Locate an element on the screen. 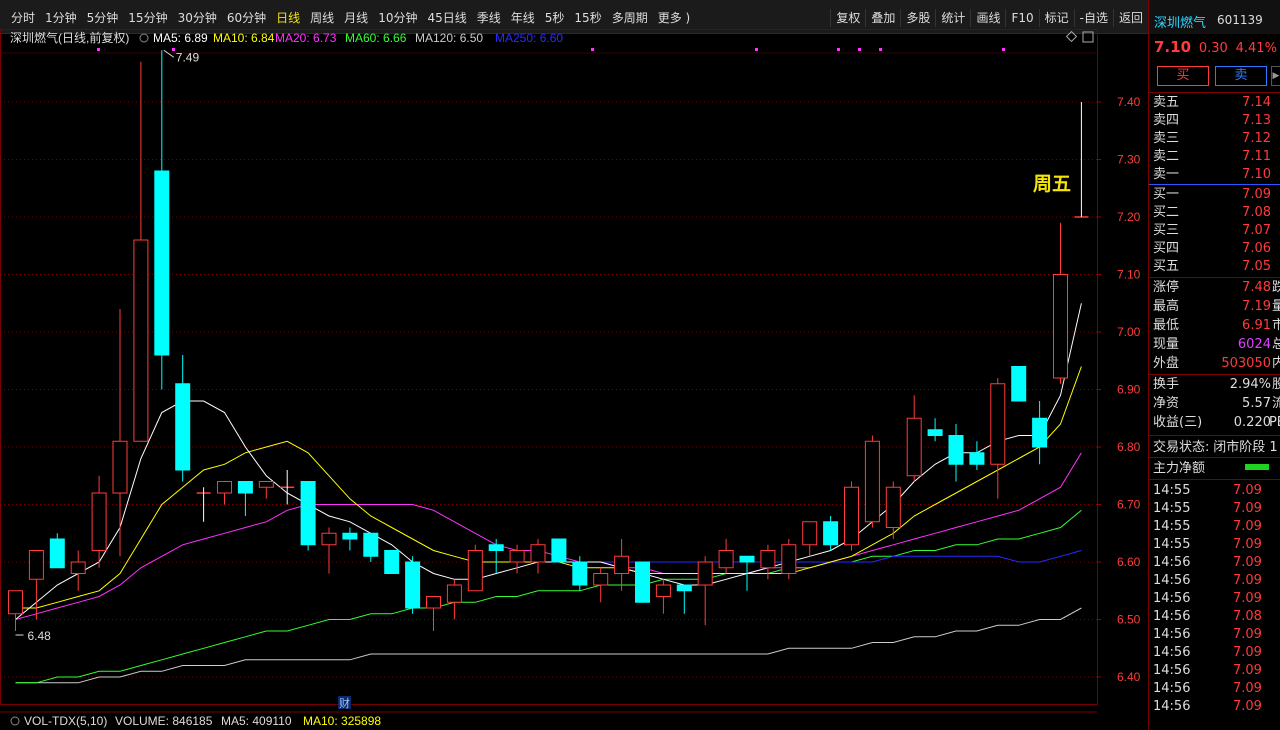 The image size is (1280, 730). period-tab: 5秒 is located at coordinates (555, 18).